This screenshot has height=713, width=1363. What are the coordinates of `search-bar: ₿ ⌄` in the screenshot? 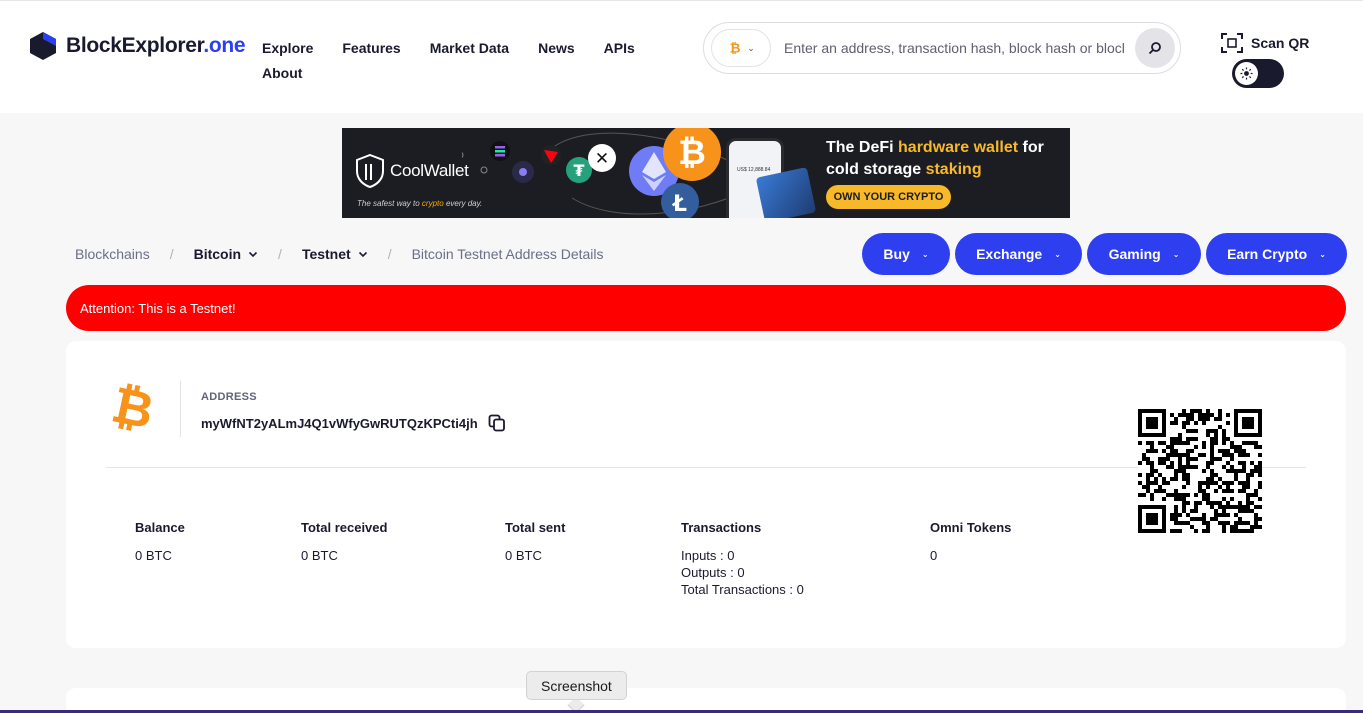 It's located at (942, 48).